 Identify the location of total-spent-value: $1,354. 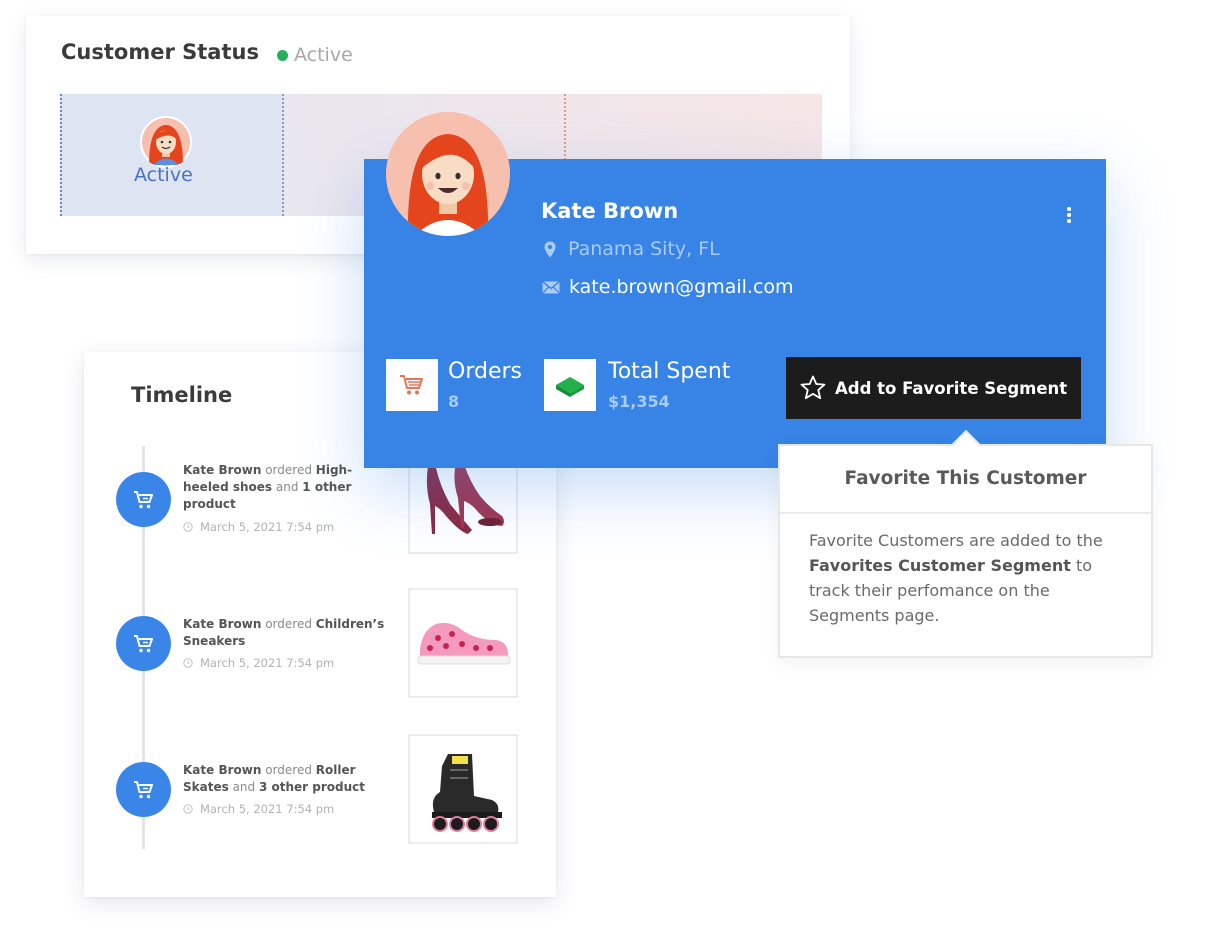
(639, 401).